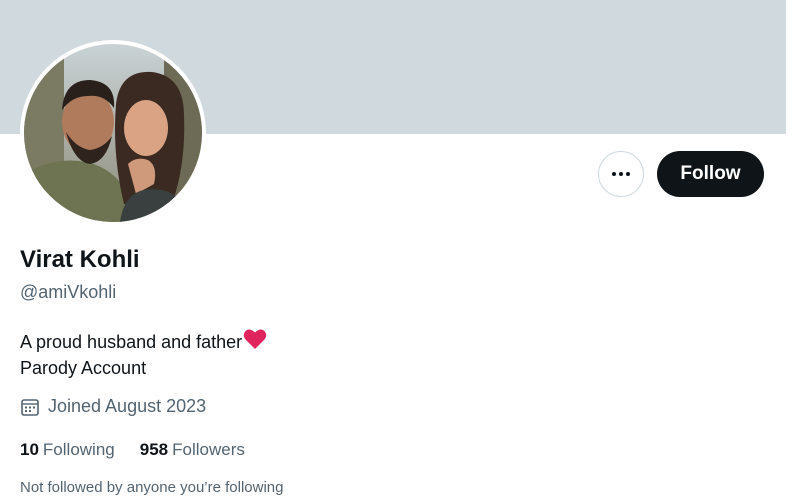 The height and width of the screenshot is (504, 800). I want to click on follow-stats: 10 Following 958 Followers, so click(132, 450).